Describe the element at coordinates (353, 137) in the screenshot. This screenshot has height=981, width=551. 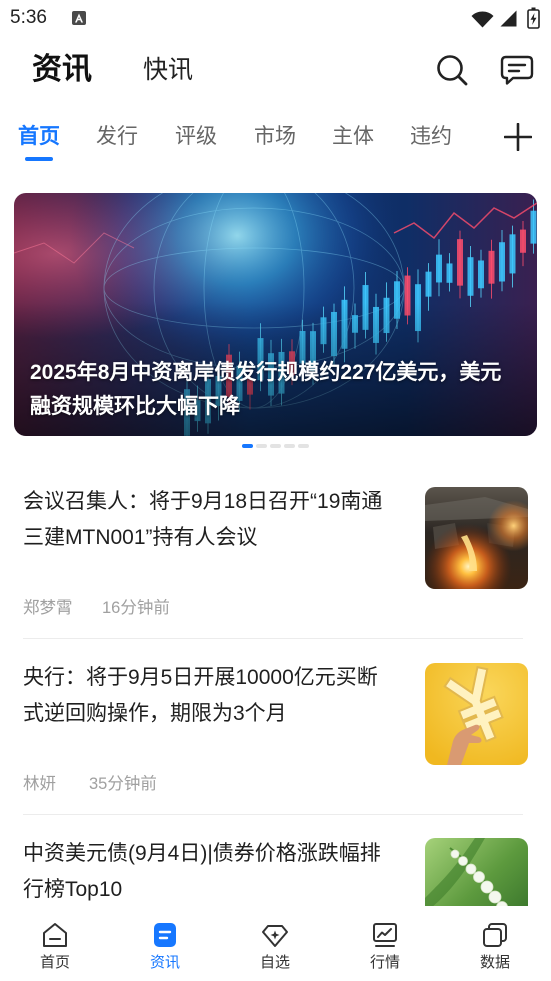
I see `tab-issuer: 主体` at that location.